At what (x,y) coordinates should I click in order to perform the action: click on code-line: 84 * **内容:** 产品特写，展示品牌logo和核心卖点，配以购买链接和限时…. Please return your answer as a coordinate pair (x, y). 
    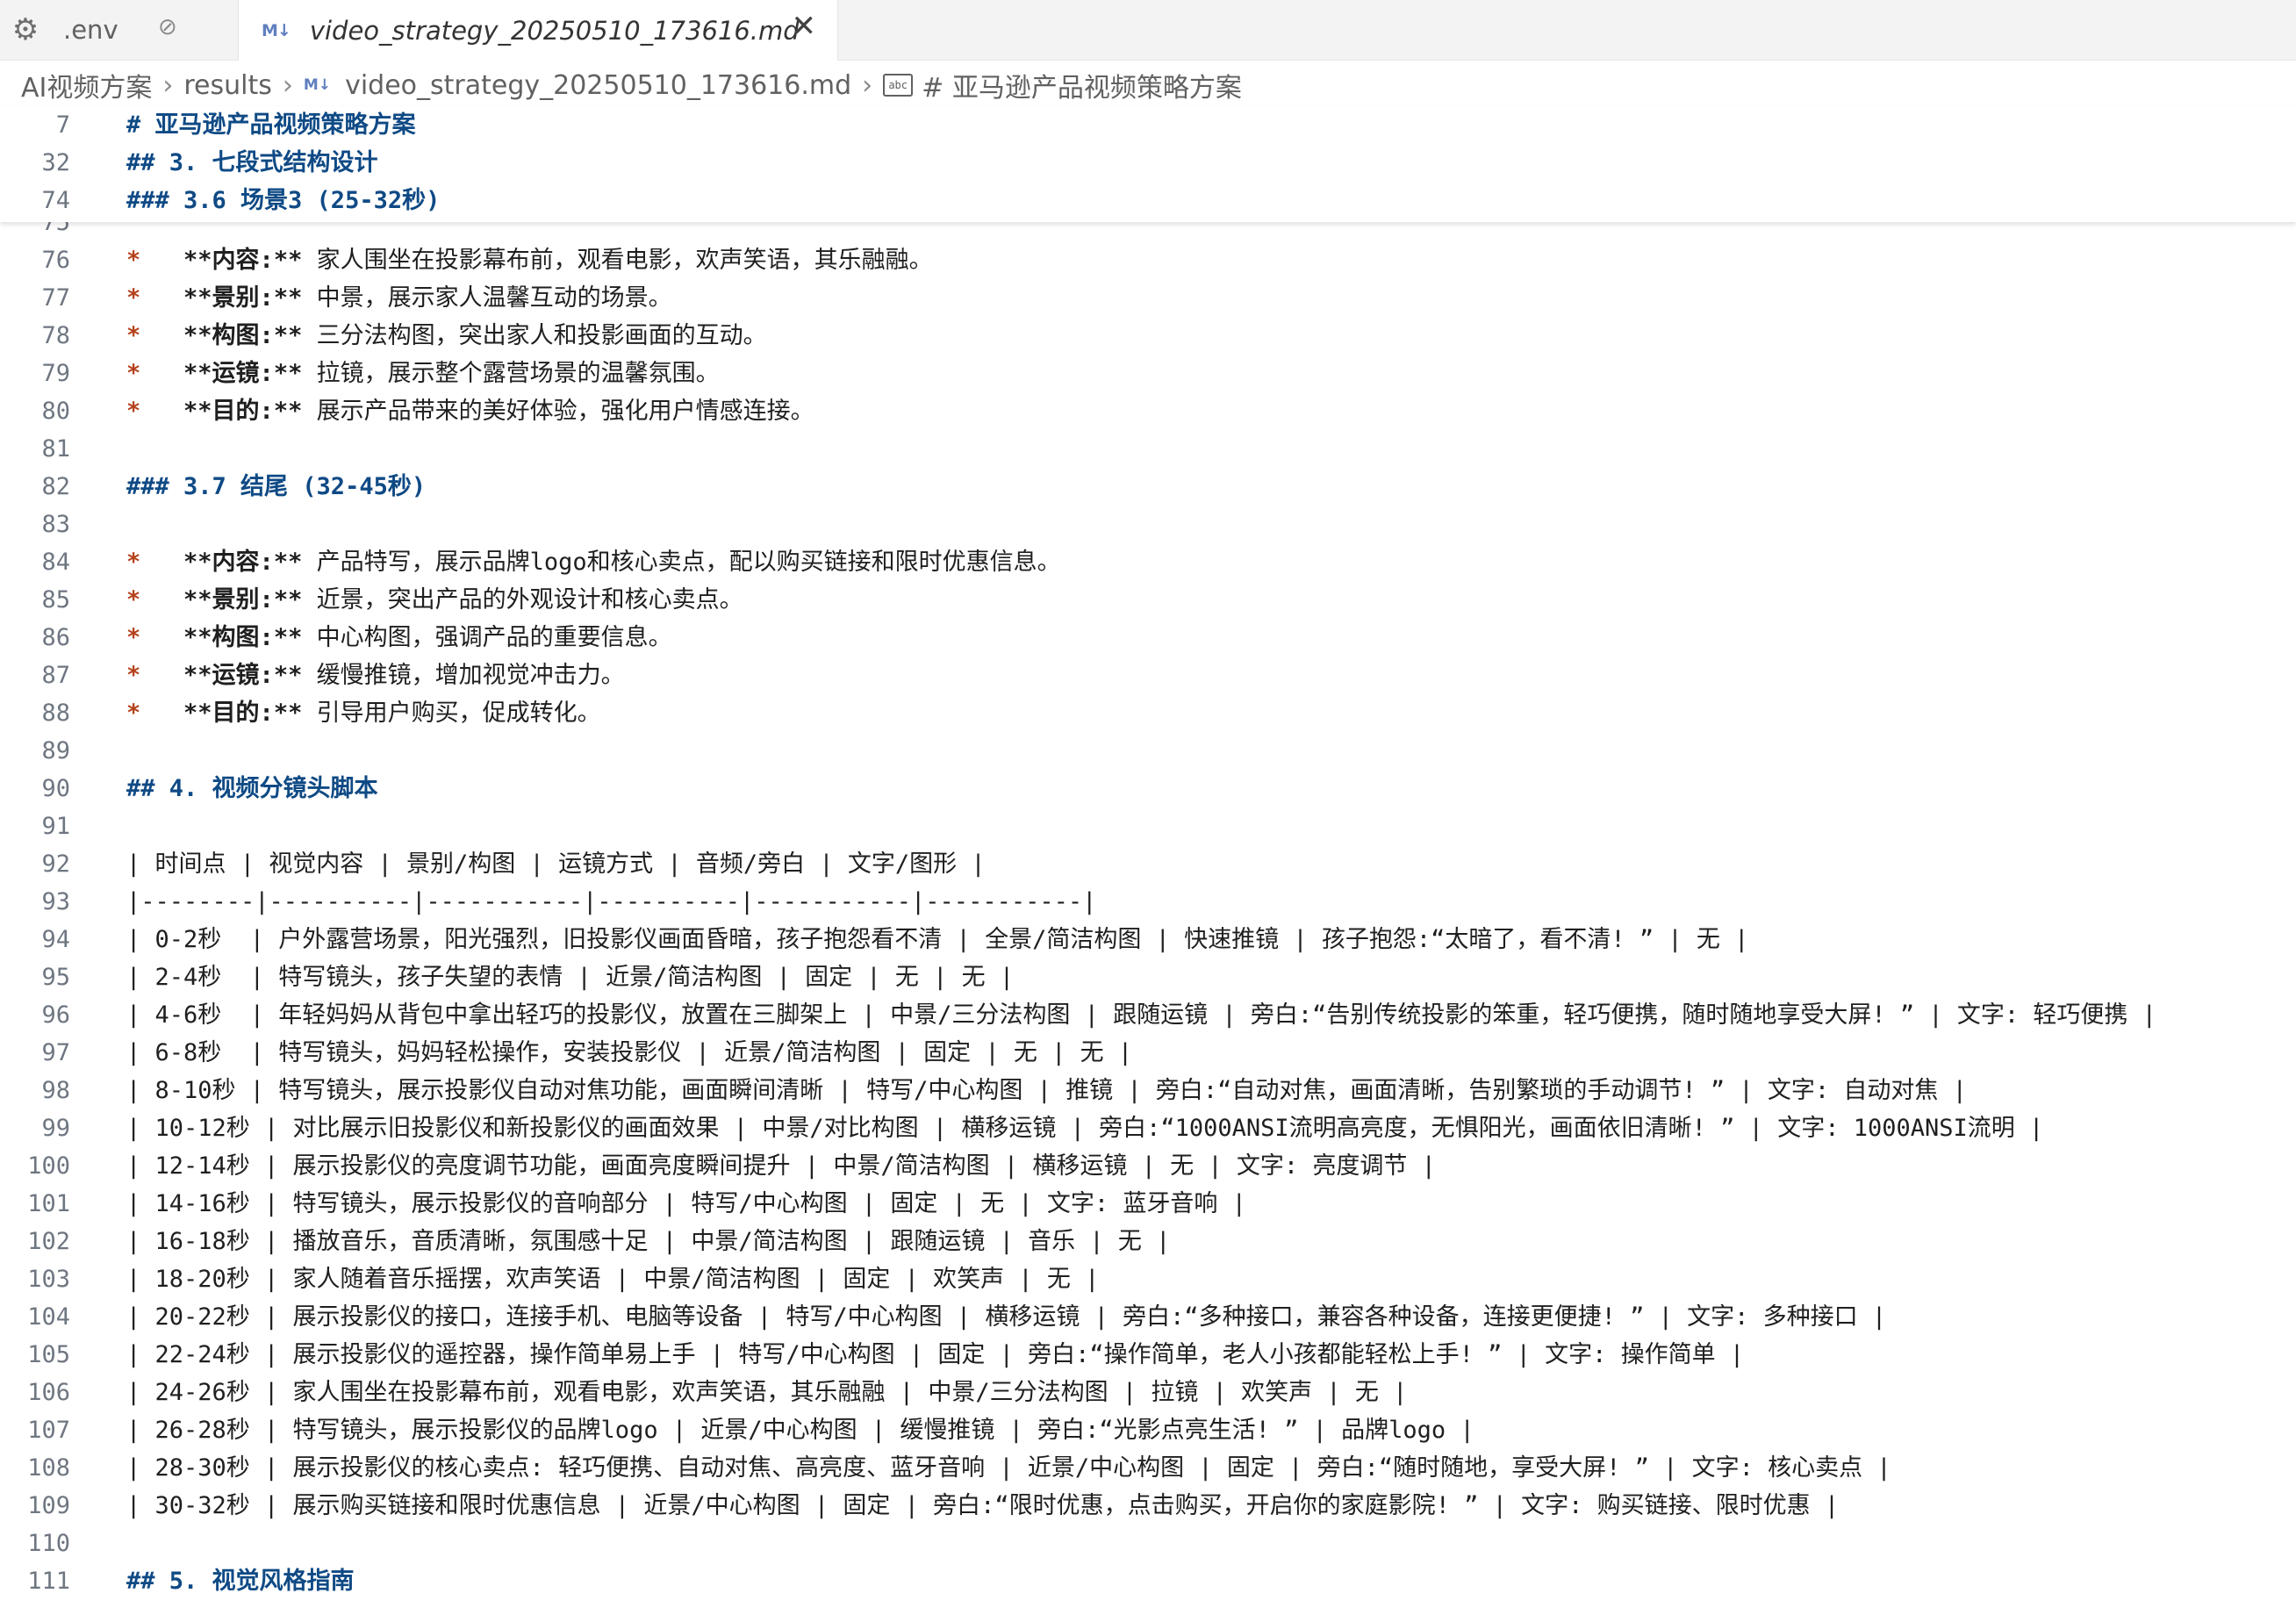
    Looking at the image, I should click on (1148, 562).